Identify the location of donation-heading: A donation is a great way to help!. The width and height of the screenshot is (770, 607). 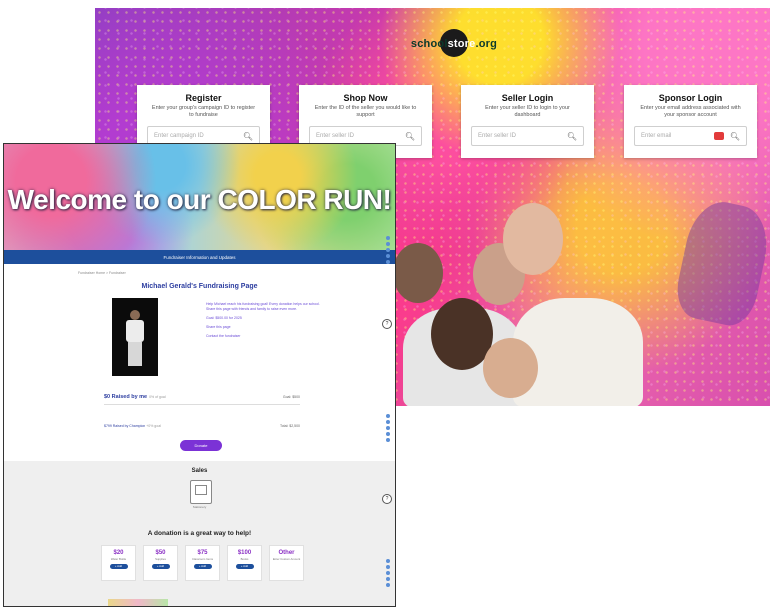
(199, 533).